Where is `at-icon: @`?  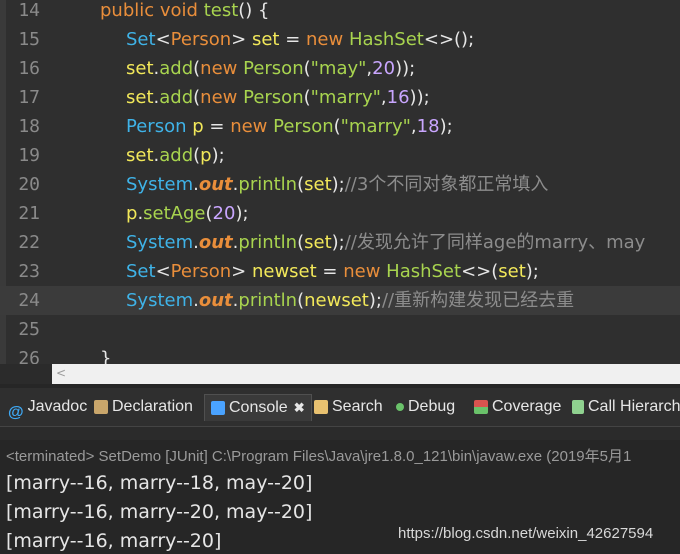 at-icon: @ is located at coordinates (16, 412).